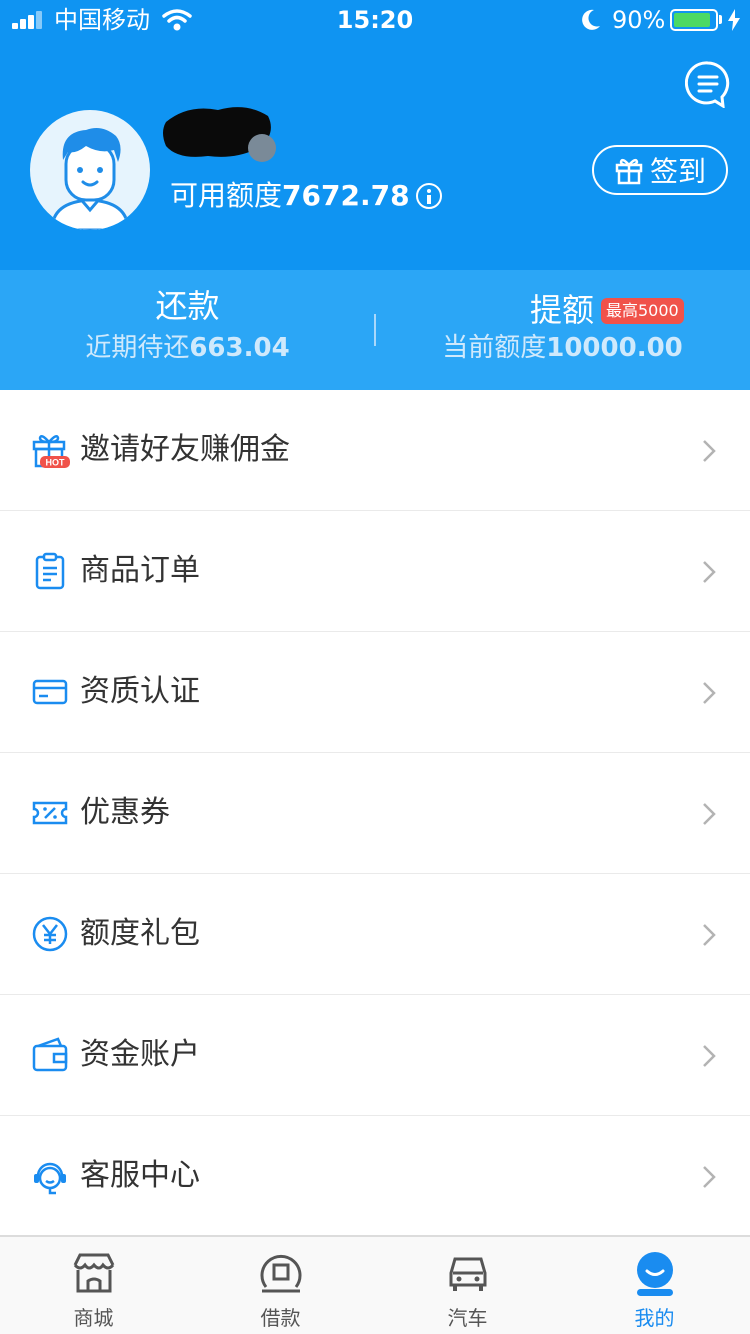 The image size is (750, 1334). Describe the element at coordinates (56, 463) in the screenshot. I see `hot-badge: HOT` at that location.